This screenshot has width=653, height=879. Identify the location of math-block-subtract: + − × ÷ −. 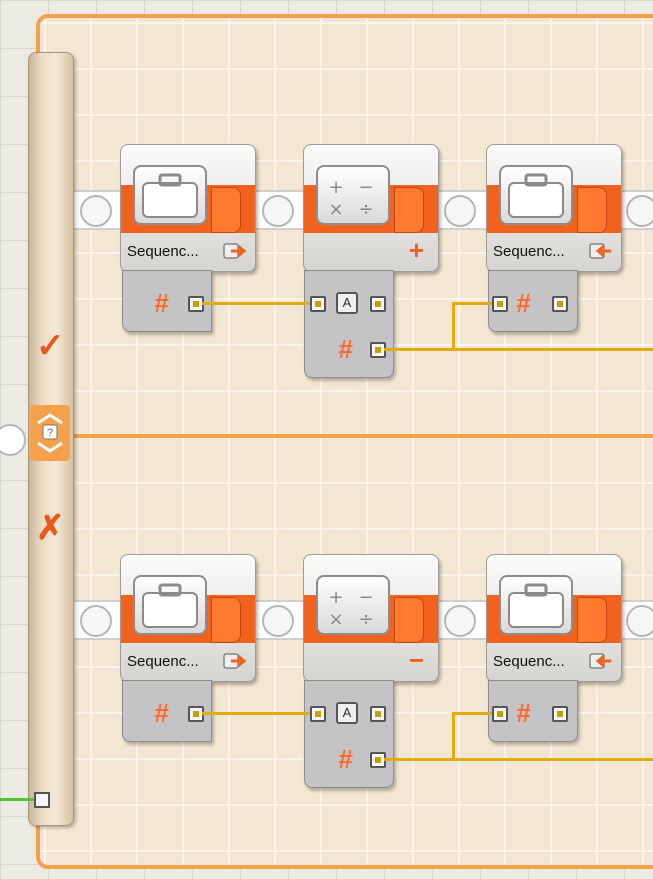
(371, 618).